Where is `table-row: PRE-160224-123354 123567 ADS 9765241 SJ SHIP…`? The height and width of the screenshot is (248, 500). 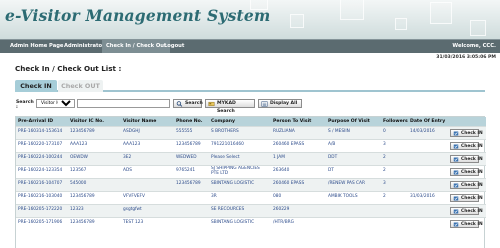
table-row: PRE-160224-123354 123567 ADS 9765241 SJ SHIP… is located at coordinates (251, 171).